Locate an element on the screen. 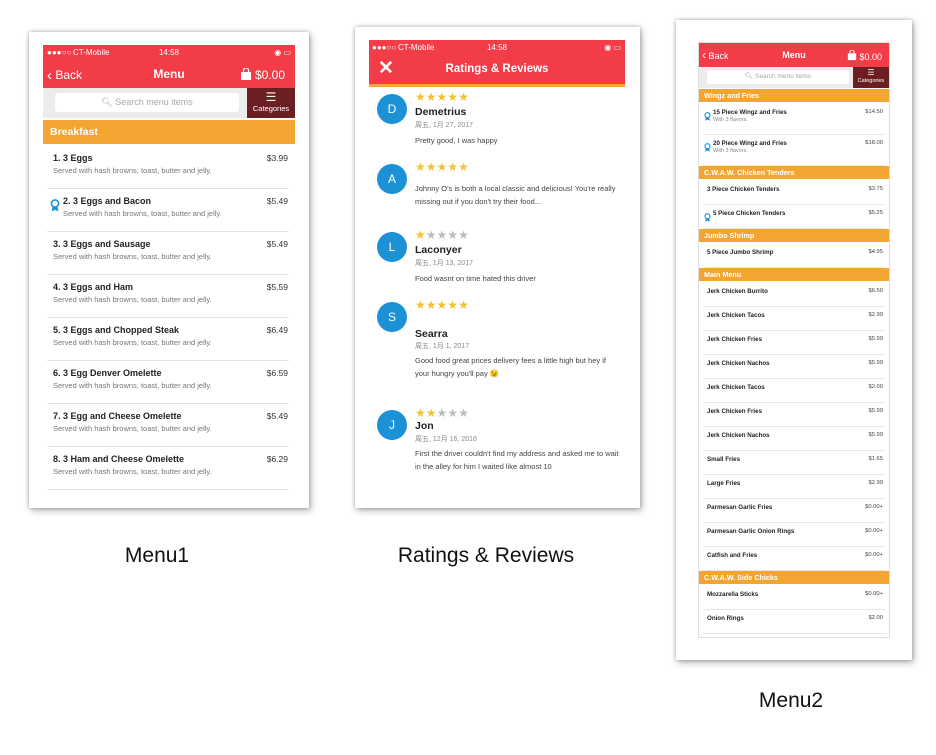 The width and height of the screenshot is (936, 755). section-header: C.W.A.W. Chicken Tenders is located at coordinates (794, 172).